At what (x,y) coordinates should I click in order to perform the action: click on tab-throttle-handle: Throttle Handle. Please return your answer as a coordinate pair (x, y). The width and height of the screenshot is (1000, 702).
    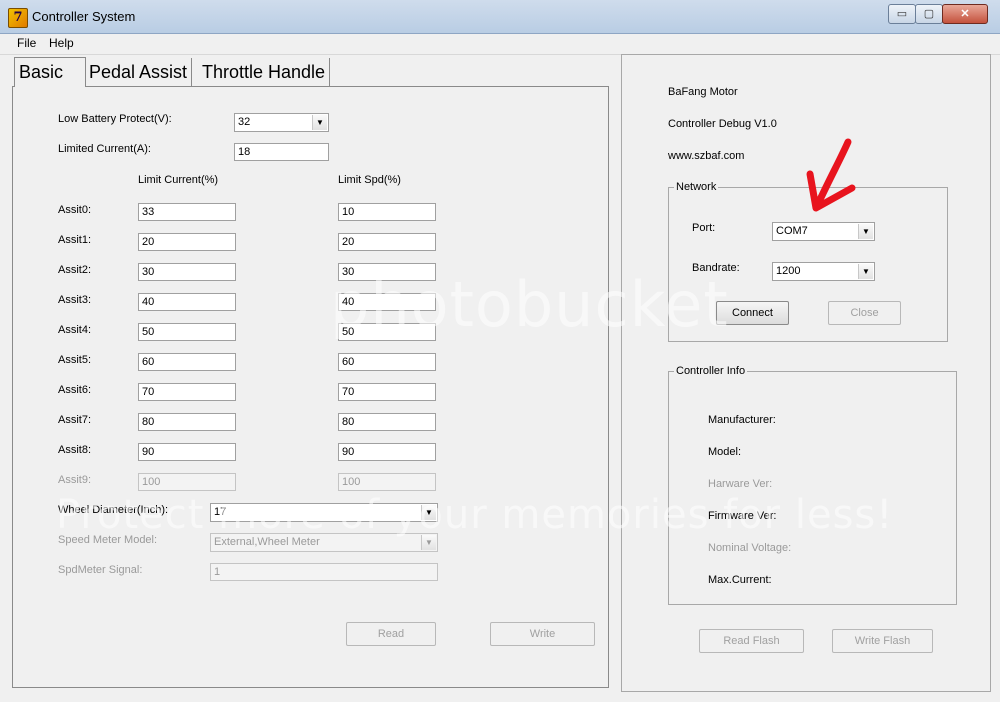
    Looking at the image, I should click on (264, 72).